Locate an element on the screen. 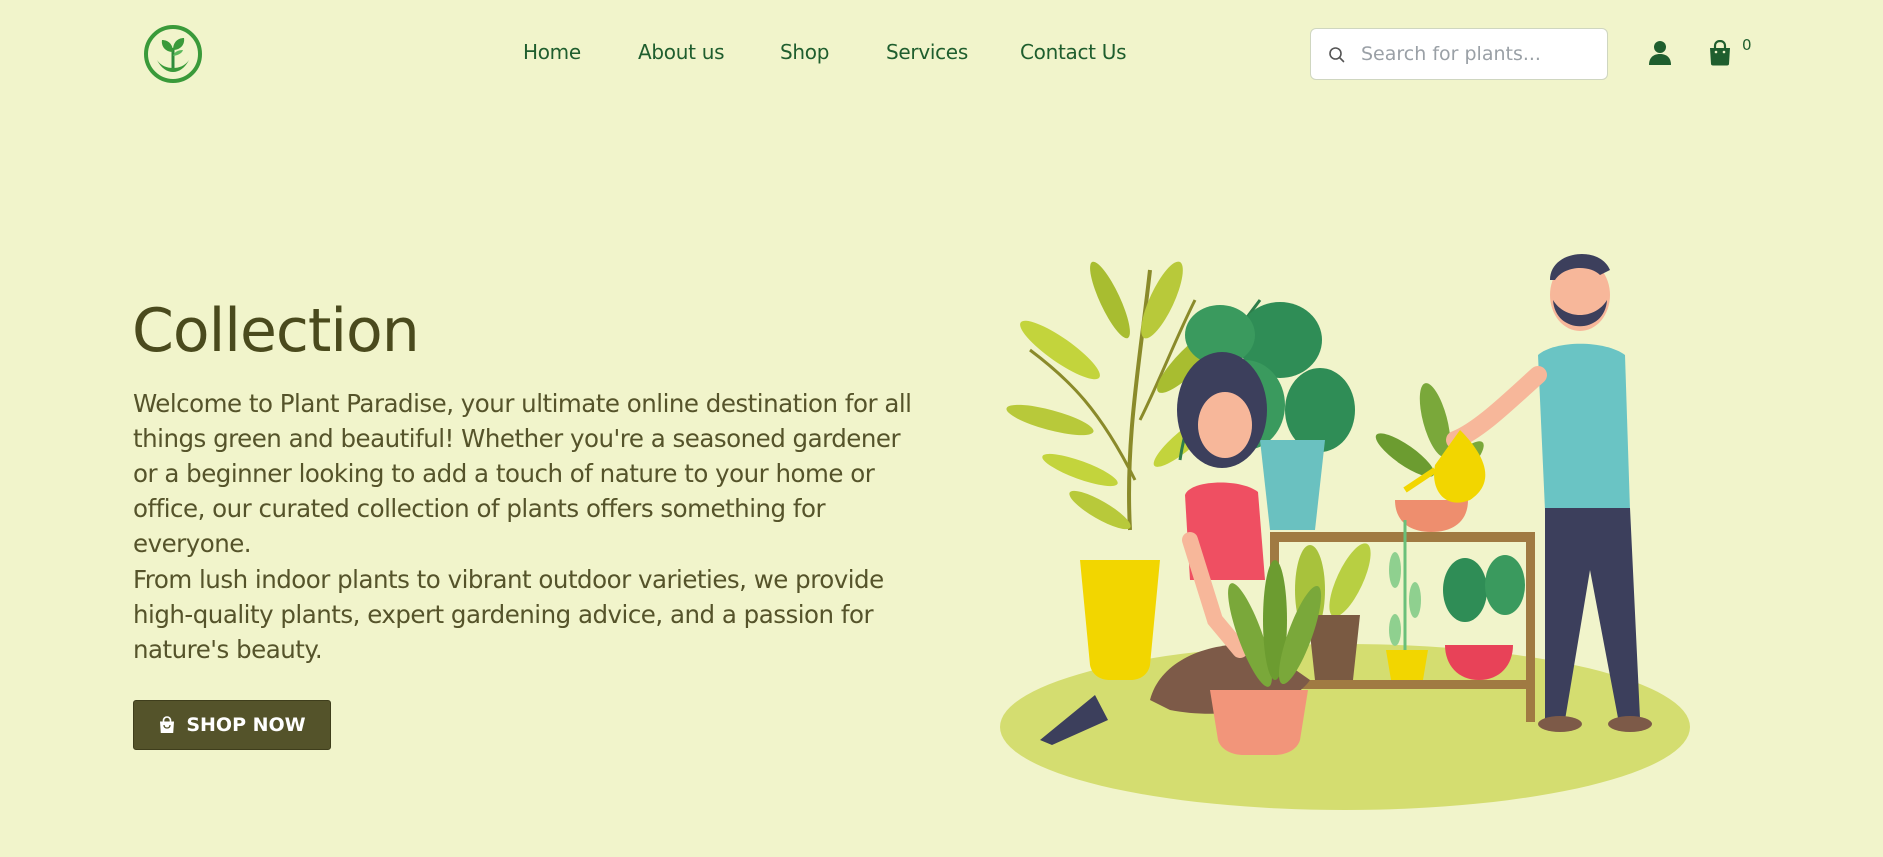 Image resolution: width=1883 pixels, height=857 pixels. nav-services: Services is located at coordinates (927, 52).